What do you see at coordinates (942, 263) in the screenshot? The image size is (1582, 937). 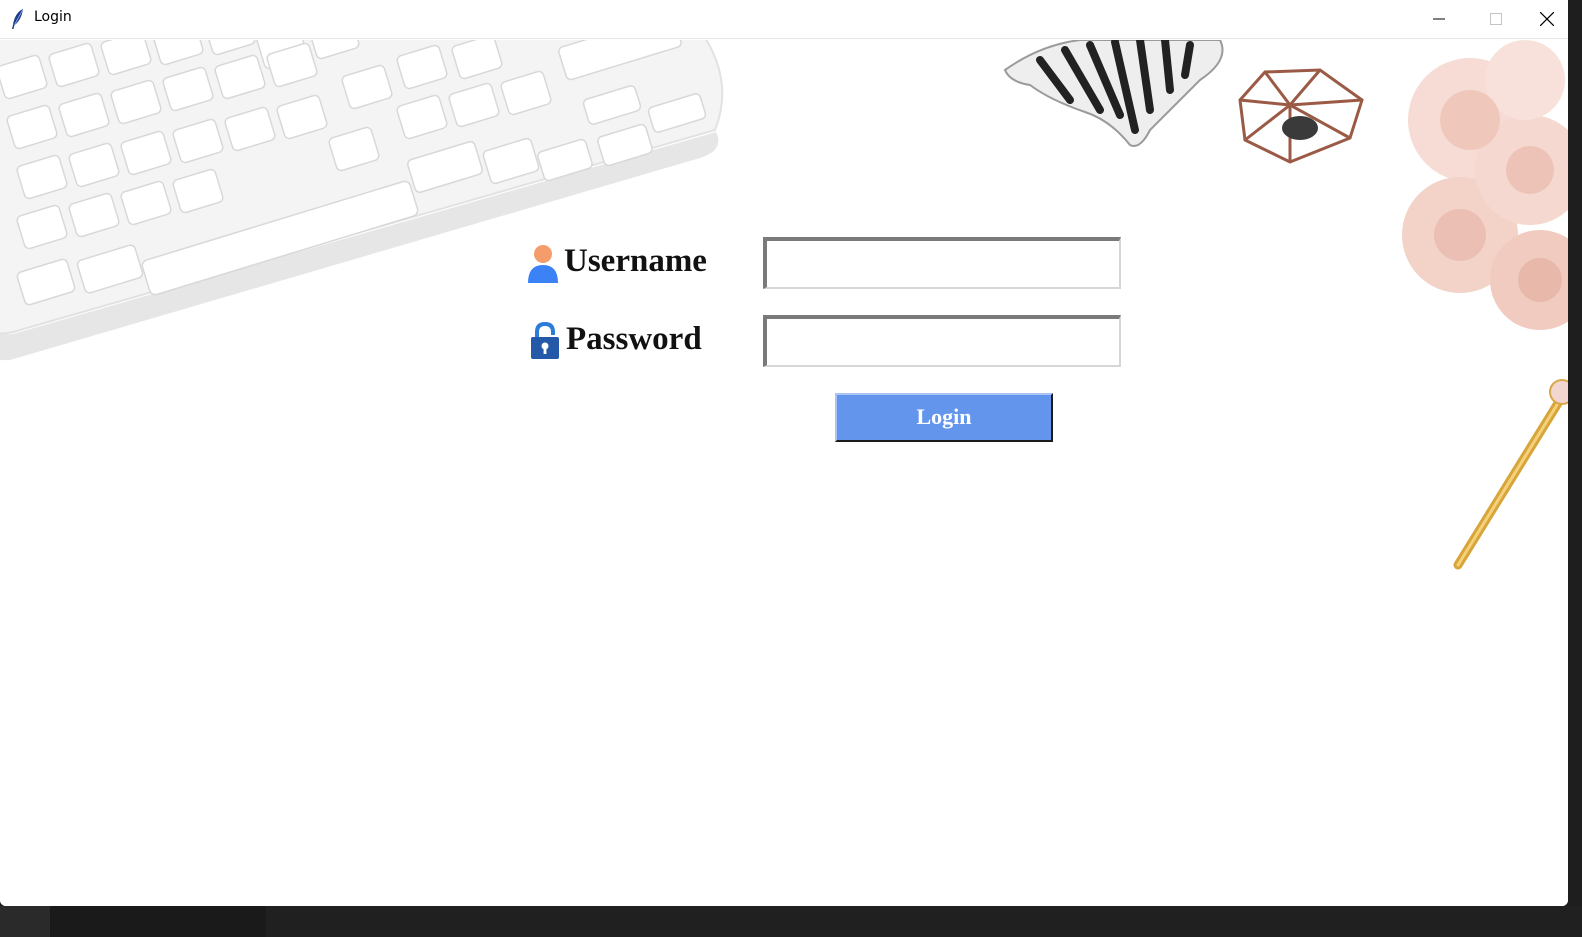 I see `username-input` at bounding box center [942, 263].